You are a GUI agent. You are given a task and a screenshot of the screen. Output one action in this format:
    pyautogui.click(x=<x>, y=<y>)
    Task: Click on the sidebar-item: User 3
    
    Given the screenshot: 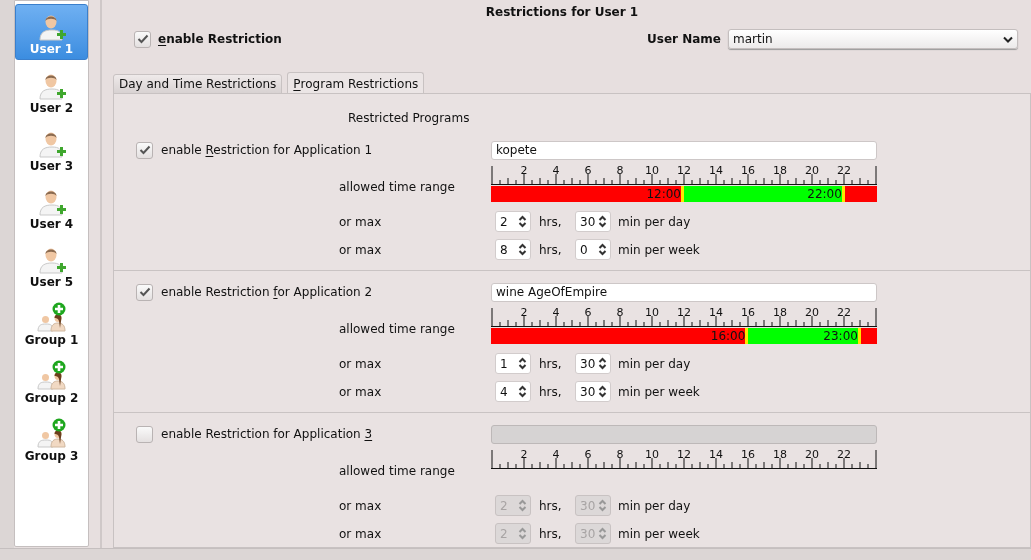 What is the action you would take?
    pyautogui.click(x=51, y=148)
    